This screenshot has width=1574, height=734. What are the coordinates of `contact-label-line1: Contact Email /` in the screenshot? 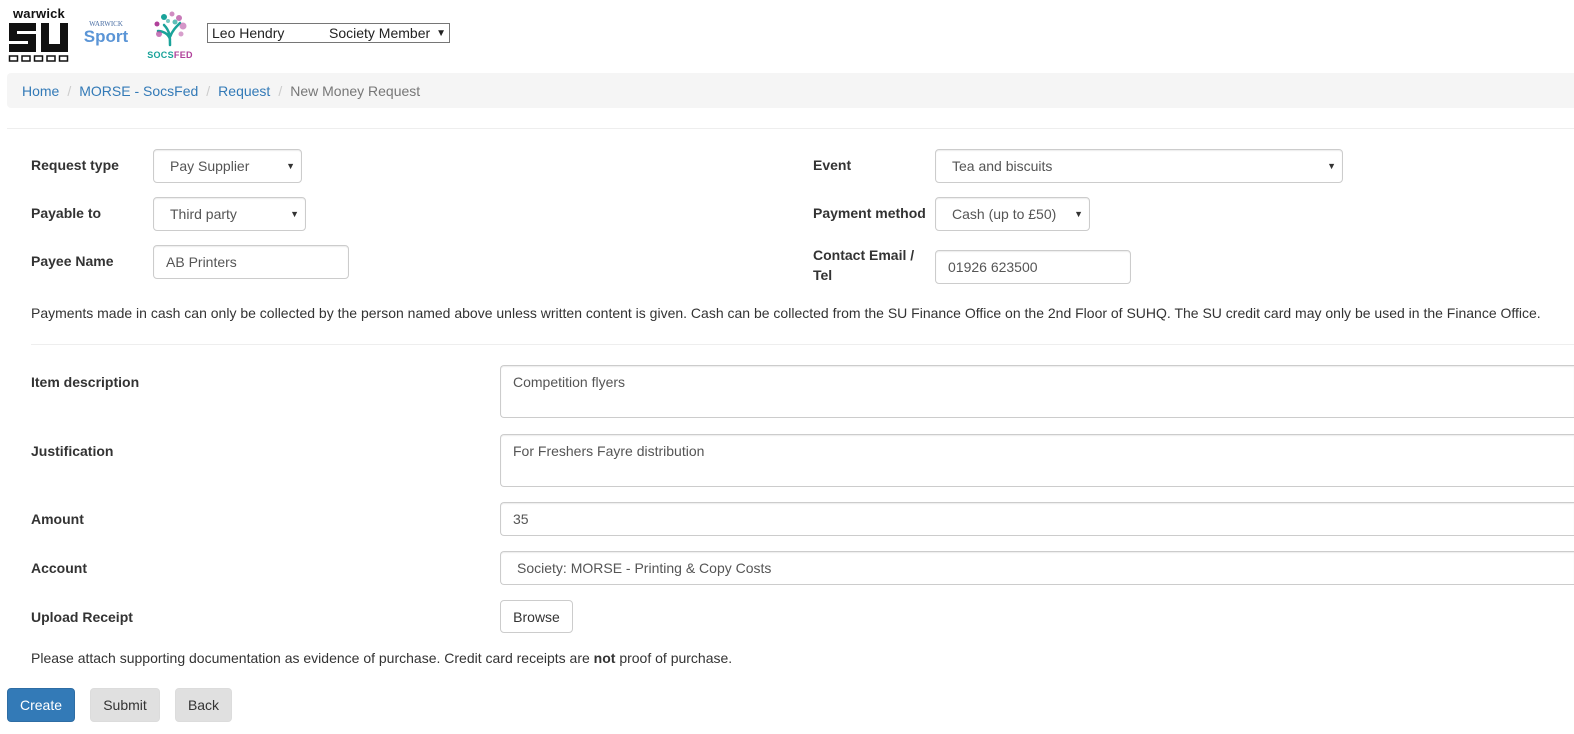 It's located at (864, 255).